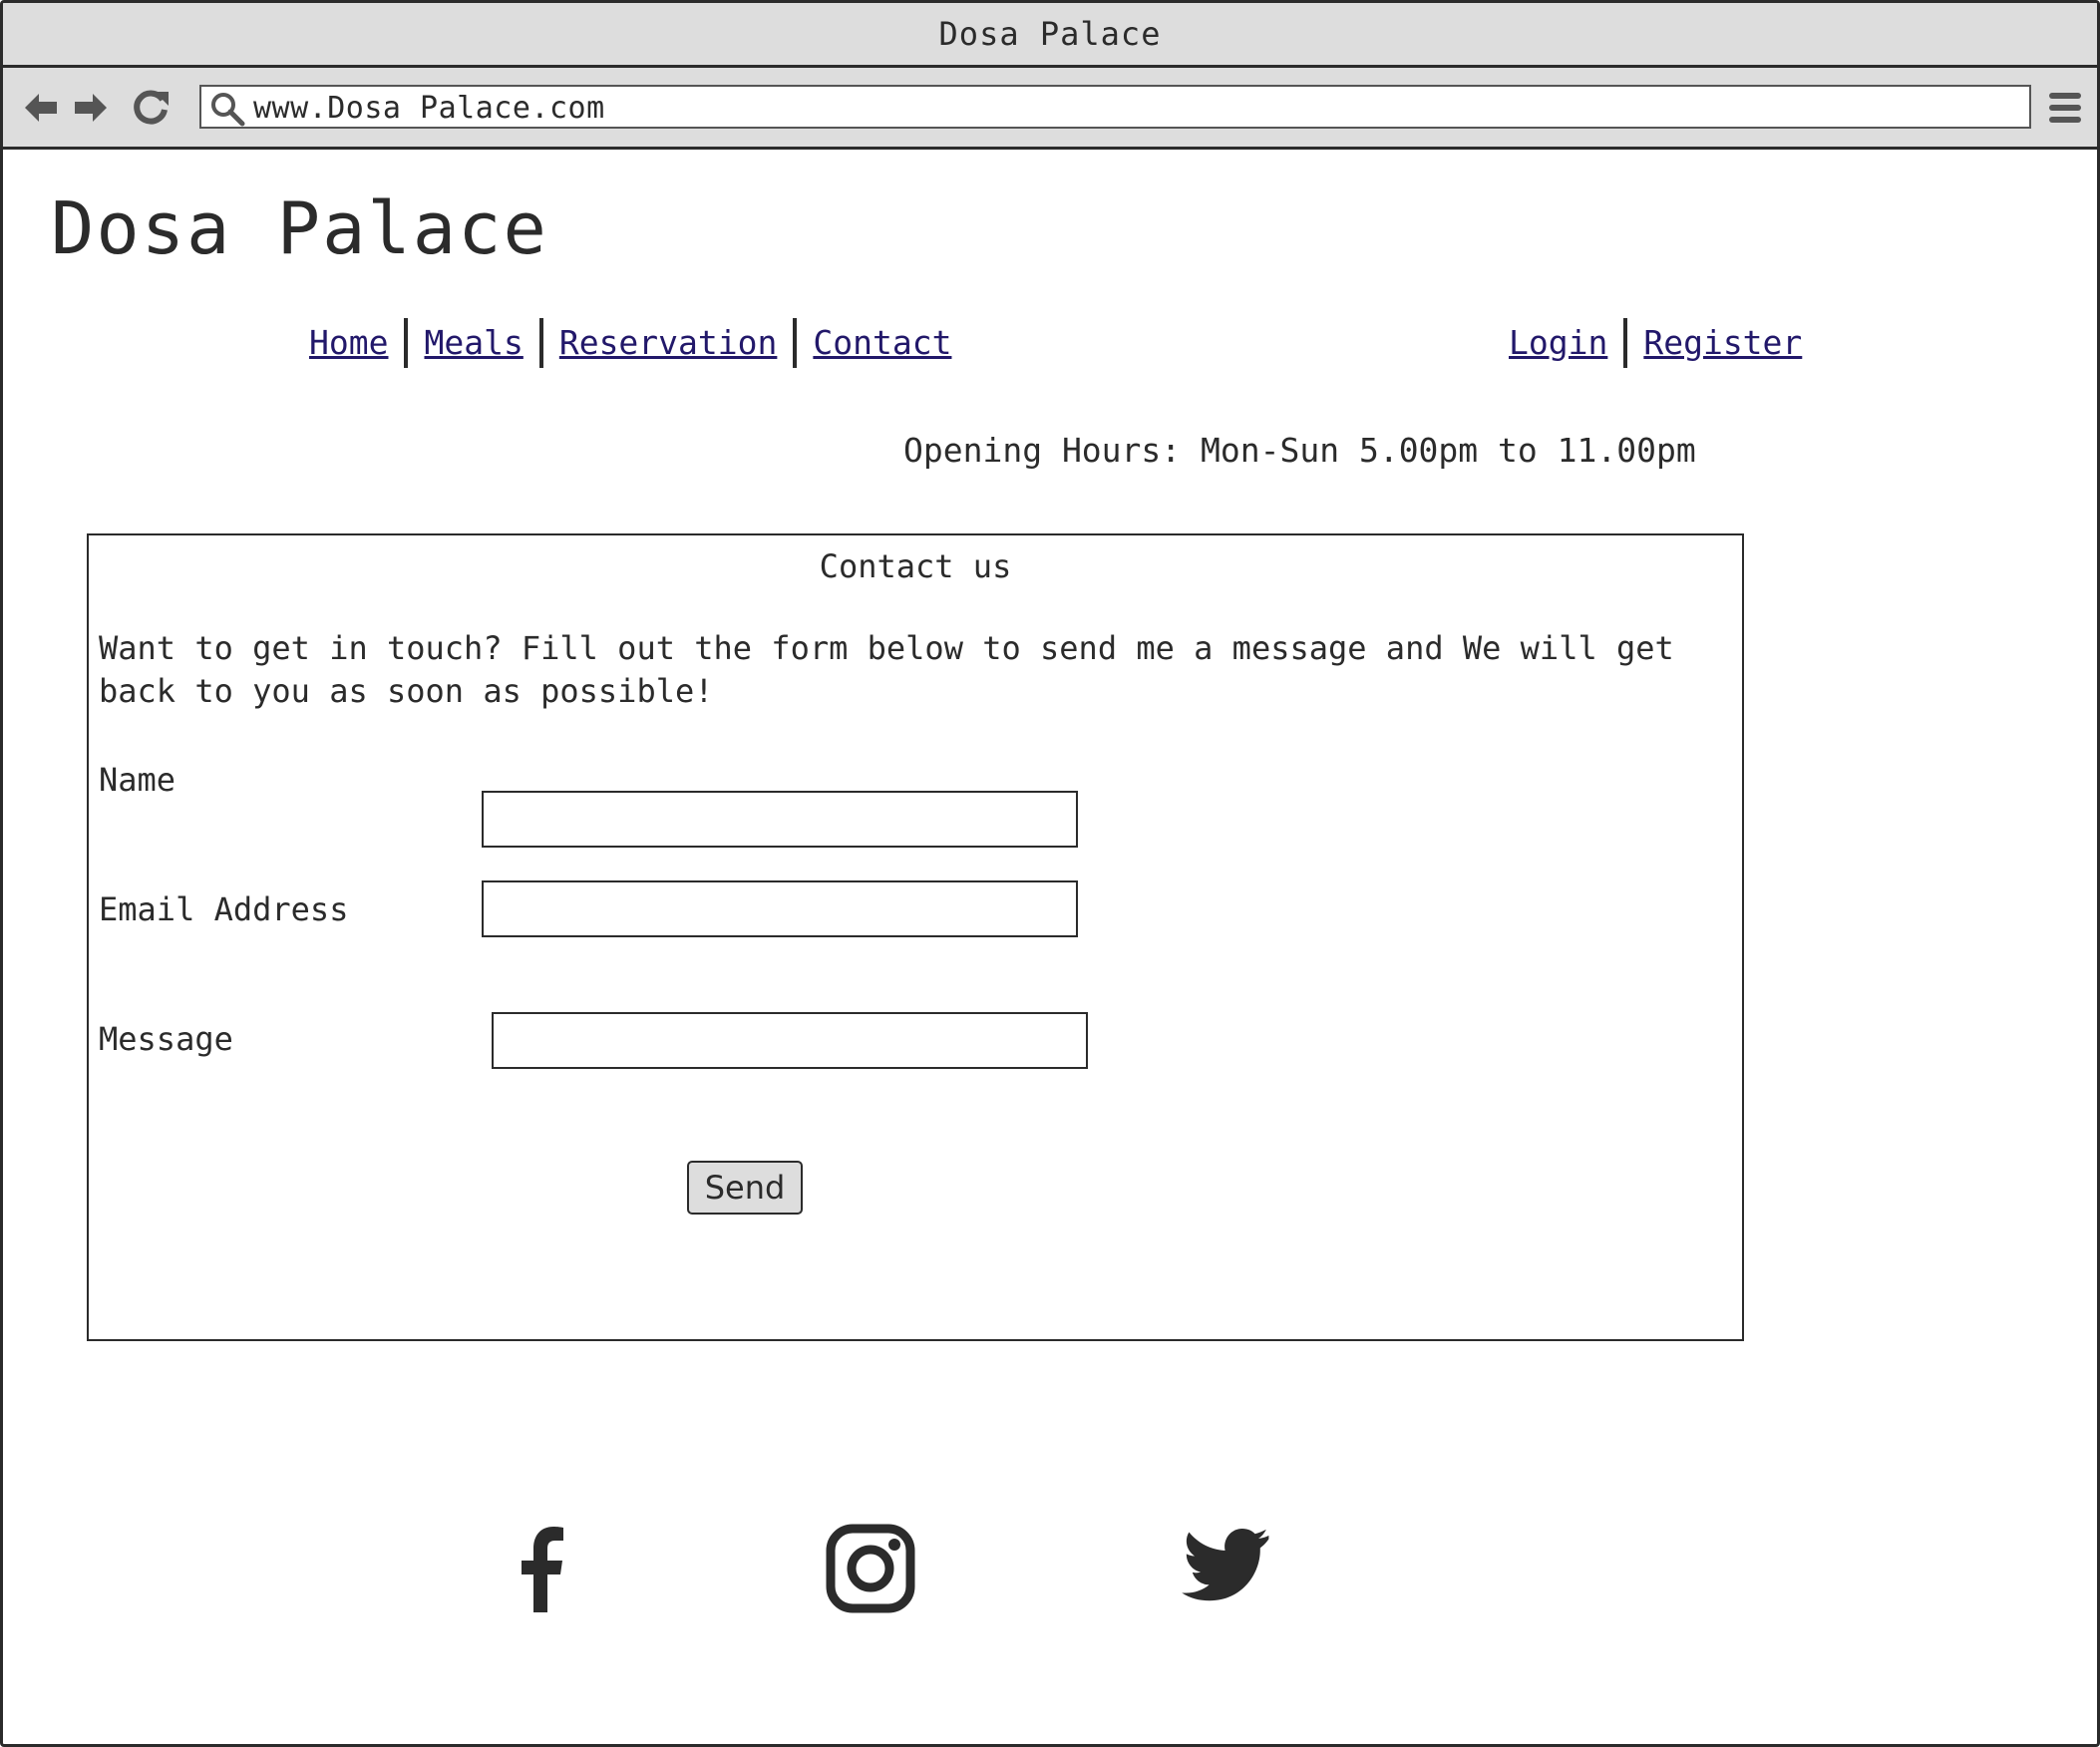 The image size is (2100, 1747). Describe the element at coordinates (780, 819) in the screenshot. I see `name-field` at that location.